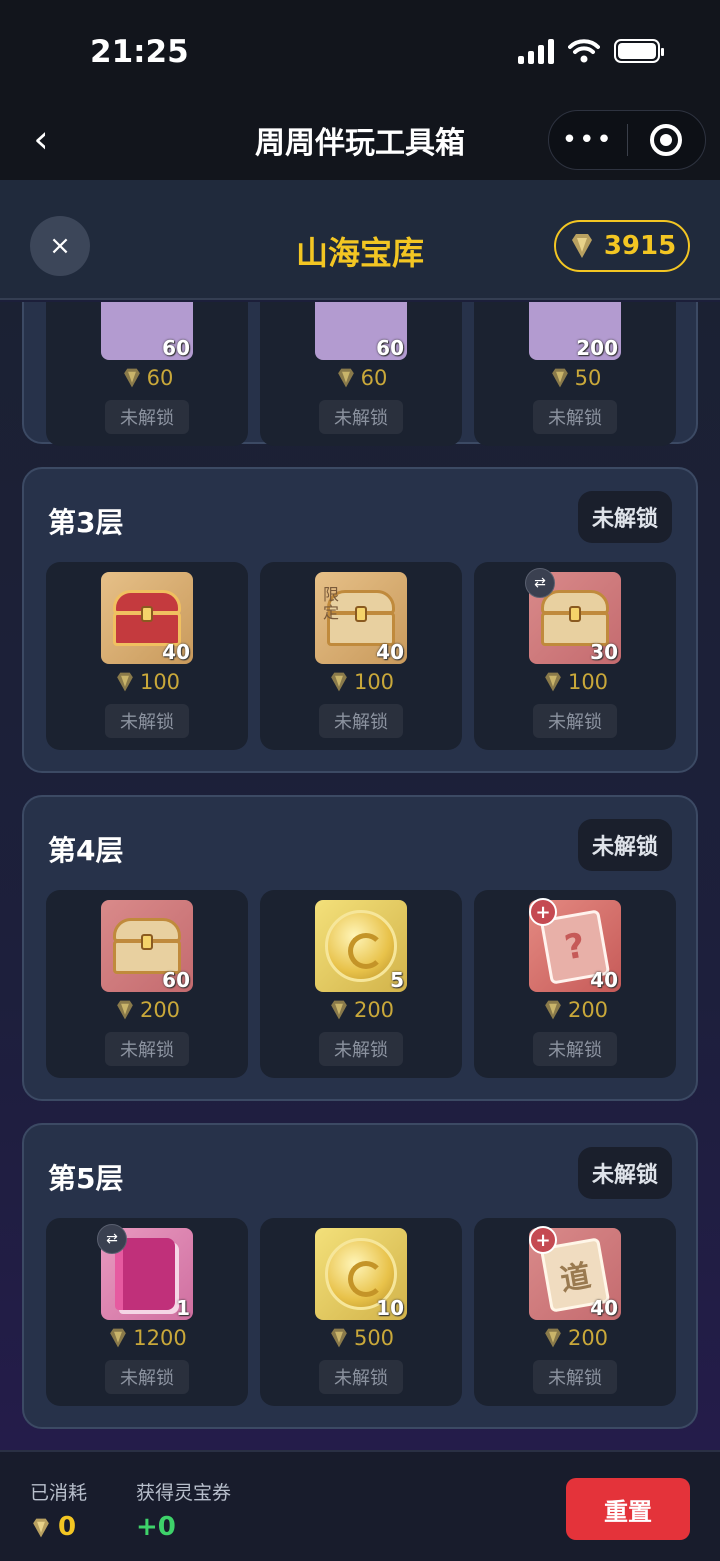 This screenshot has width=720, height=1561. Describe the element at coordinates (584, 51) in the screenshot. I see `wifi-icon` at that location.